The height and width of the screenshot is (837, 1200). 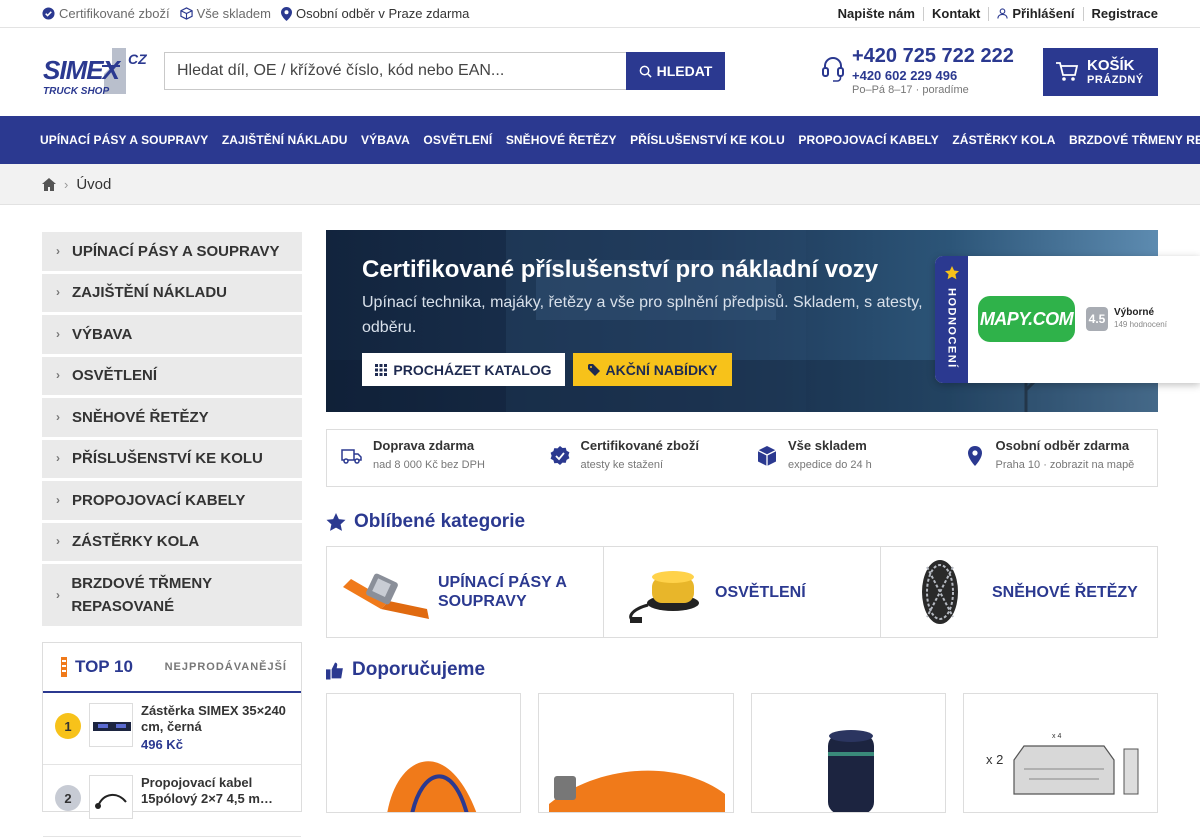 What do you see at coordinates (285, 140) in the screenshot?
I see `nav-item-zajisteni-nakladu: ZAJIŠTĚNÍ NÁKLADU` at bounding box center [285, 140].